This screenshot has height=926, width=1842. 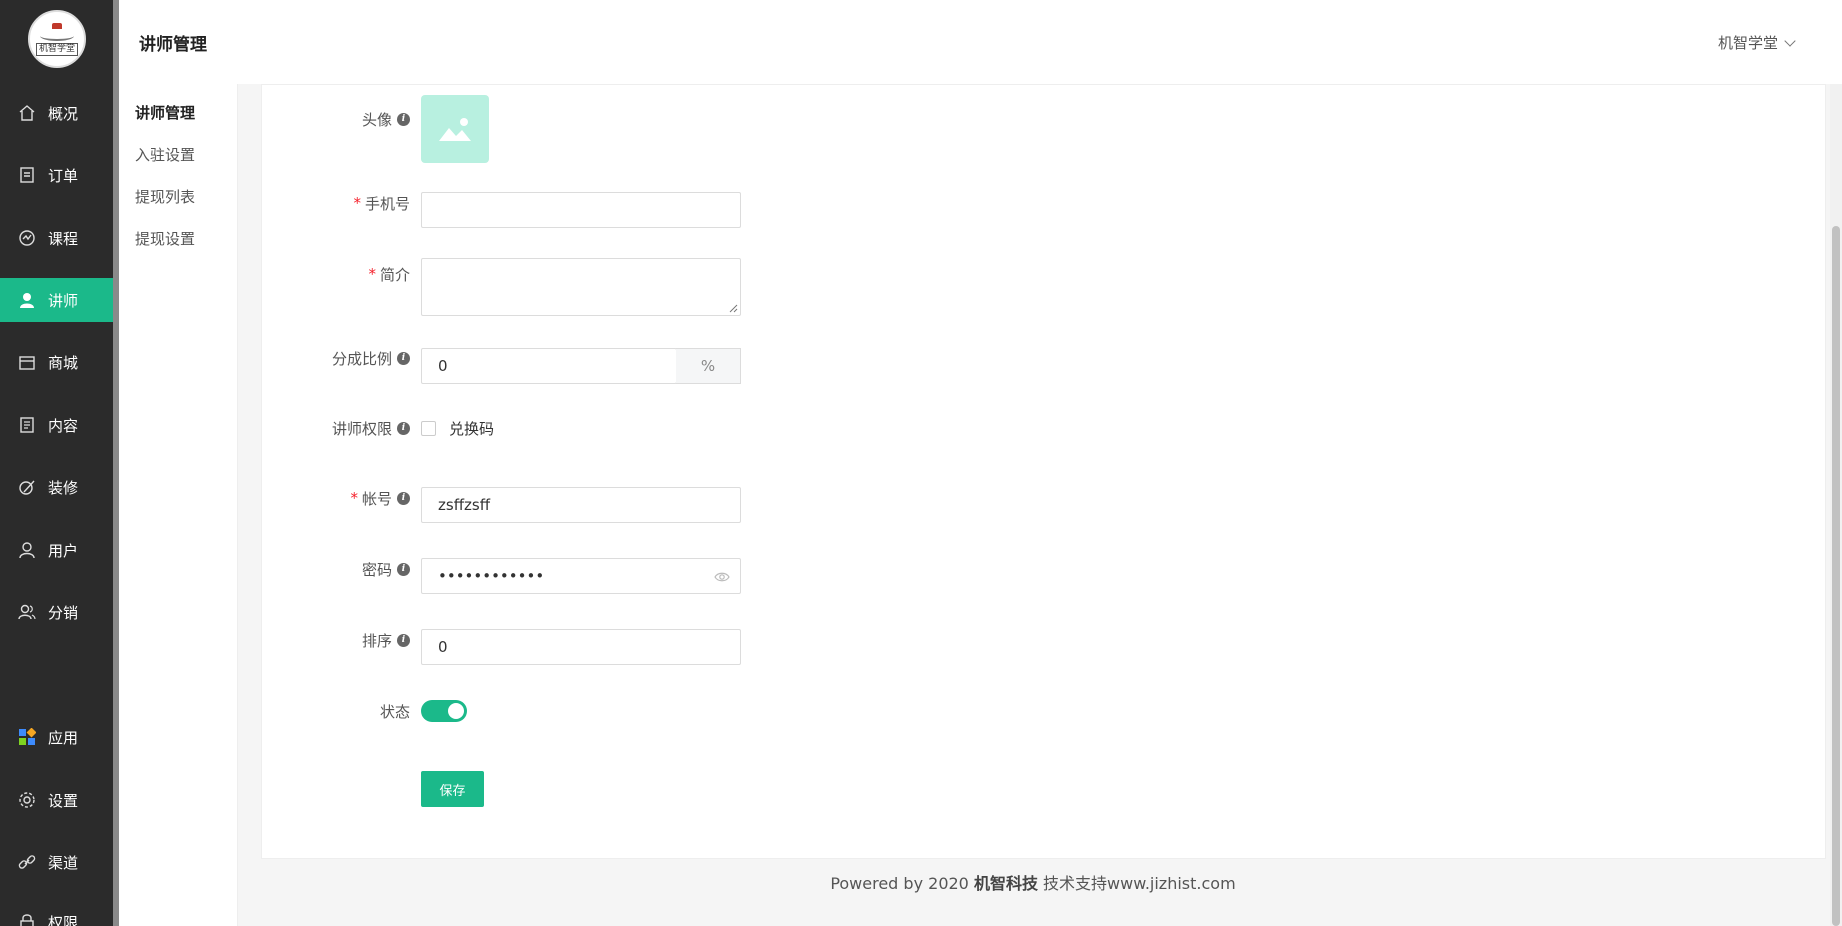 What do you see at coordinates (63, 300) in the screenshot?
I see `nav-label: 讲师` at bounding box center [63, 300].